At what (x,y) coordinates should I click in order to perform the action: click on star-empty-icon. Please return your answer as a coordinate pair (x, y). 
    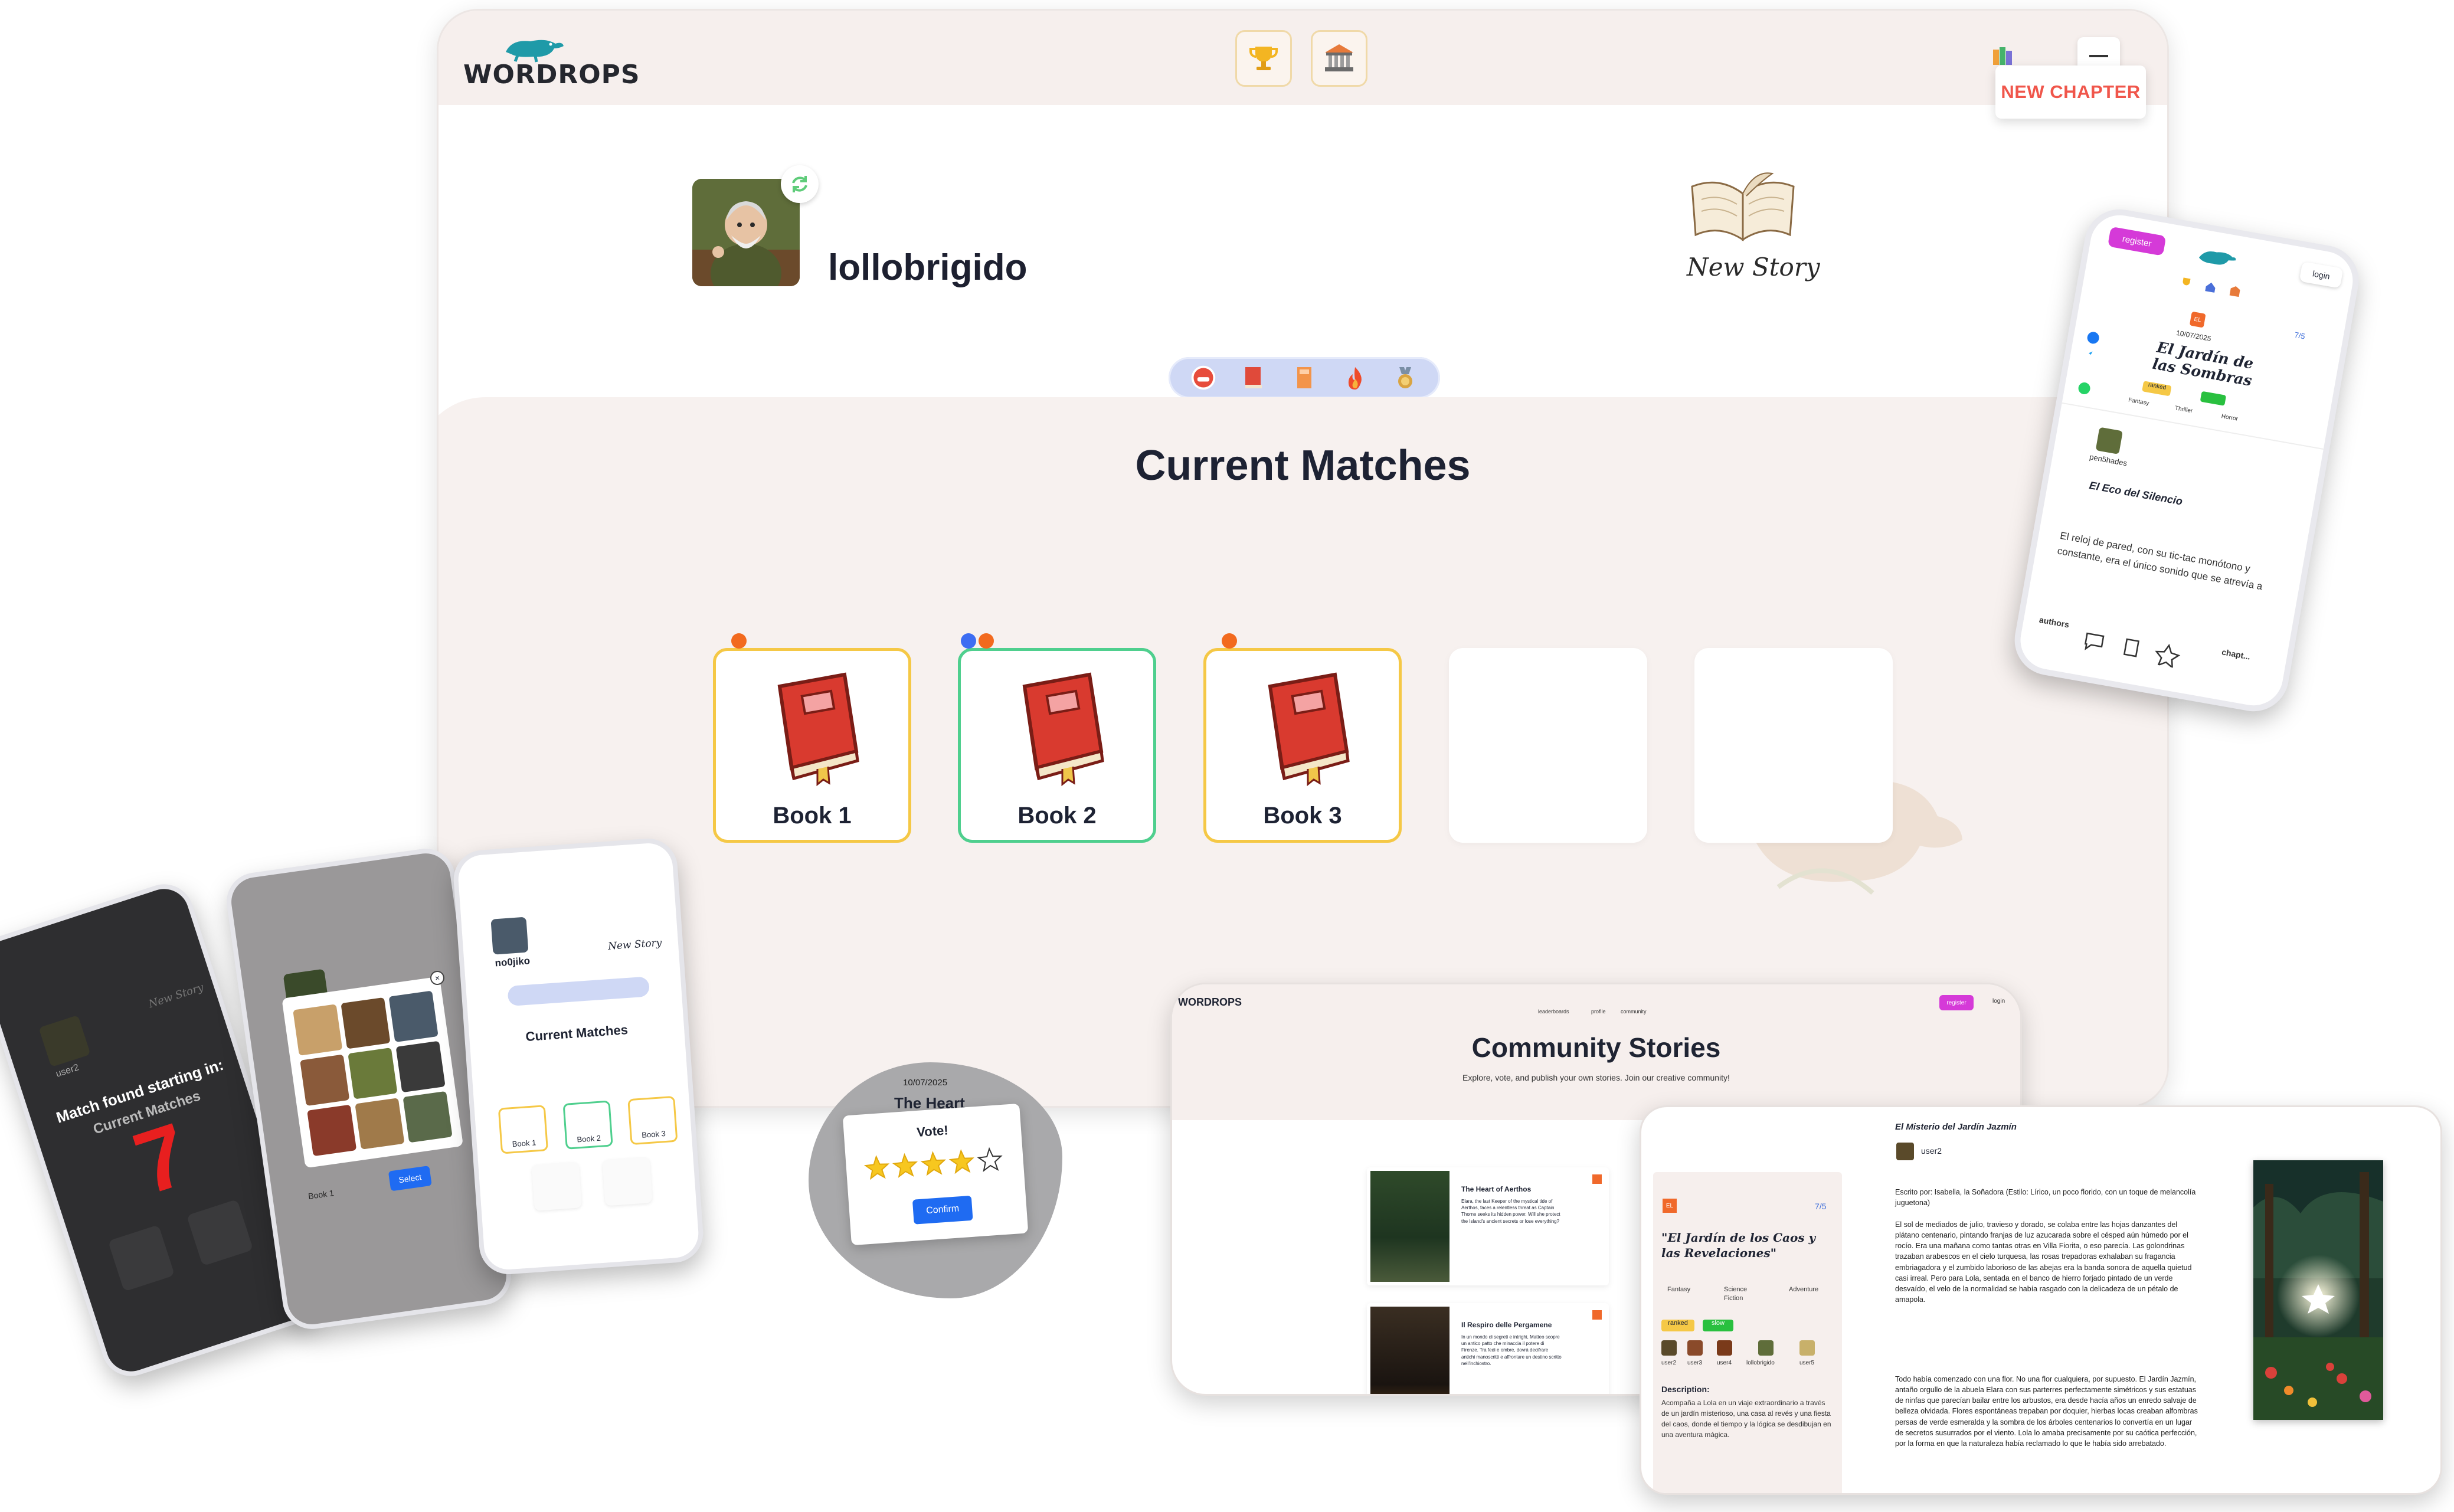
    Looking at the image, I should click on (990, 1159).